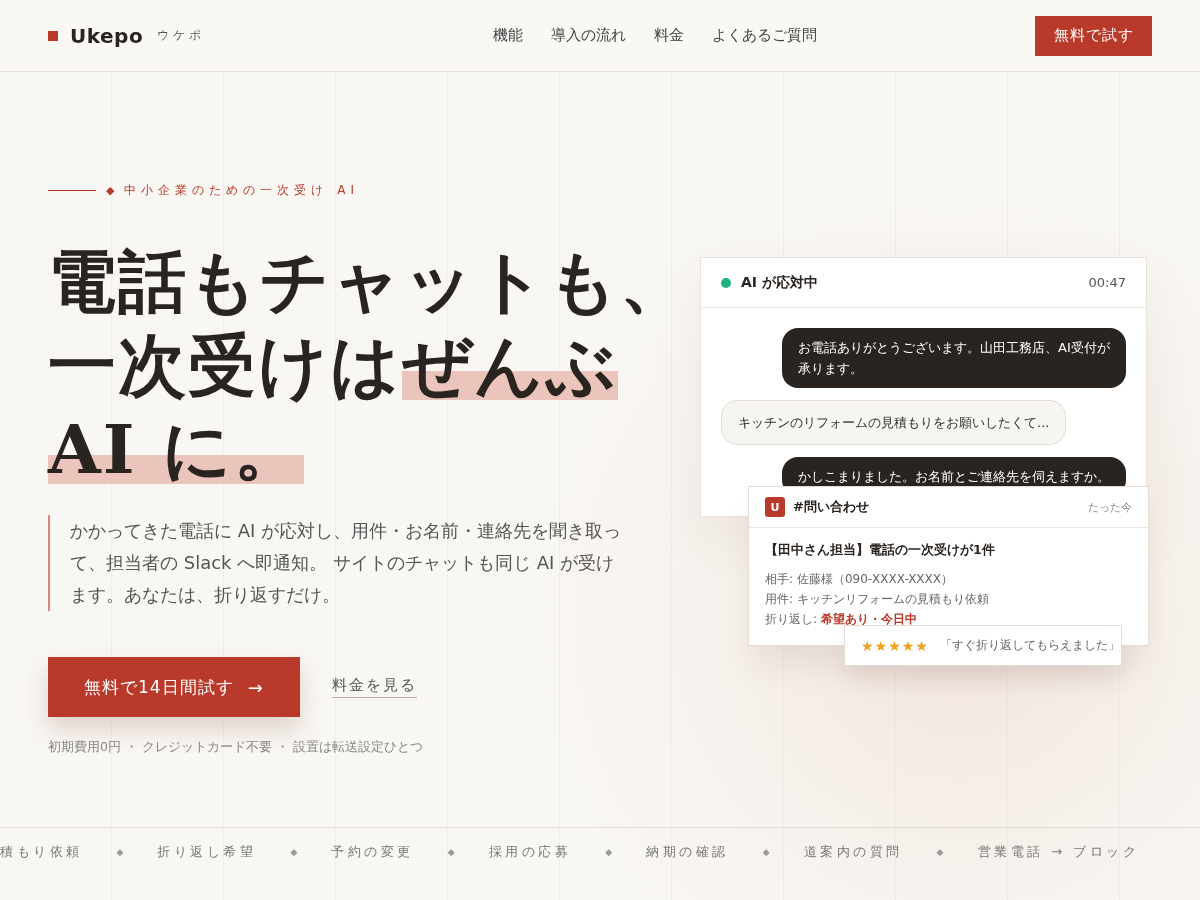 This screenshot has height=900, width=1200. Describe the element at coordinates (181, 35) in the screenshot. I see `logo-kana: ウケポ` at that location.